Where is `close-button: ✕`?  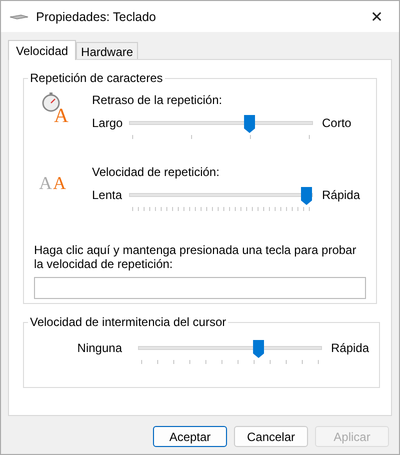 close-button: ✕ is located at coordinates (377, 16).